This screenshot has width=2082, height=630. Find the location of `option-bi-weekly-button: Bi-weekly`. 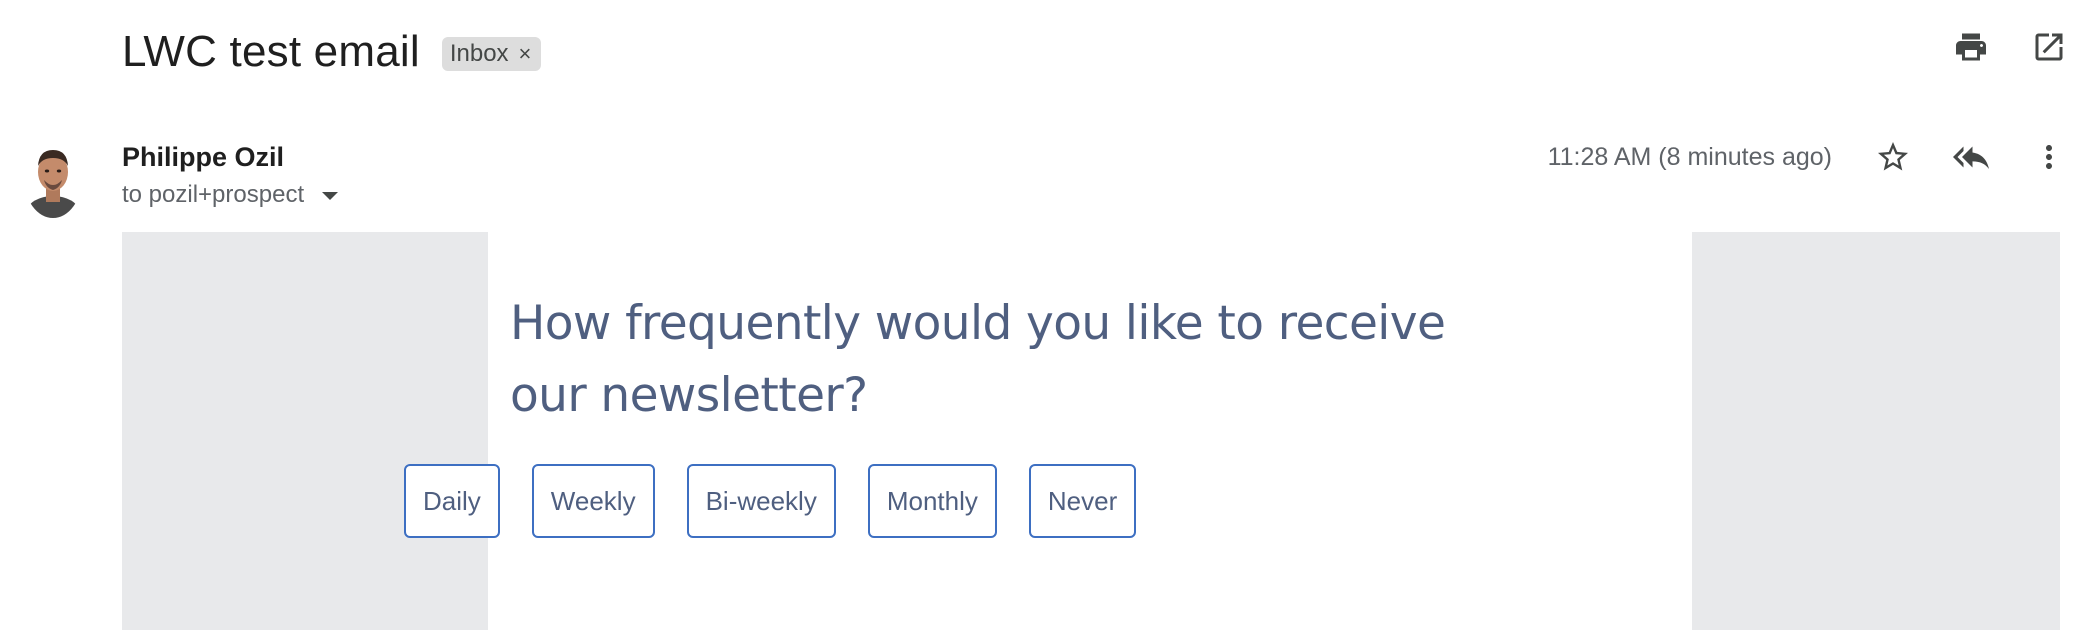

option-bi-weekly-button: Bi-weekly is located at coordinates (761, 501).